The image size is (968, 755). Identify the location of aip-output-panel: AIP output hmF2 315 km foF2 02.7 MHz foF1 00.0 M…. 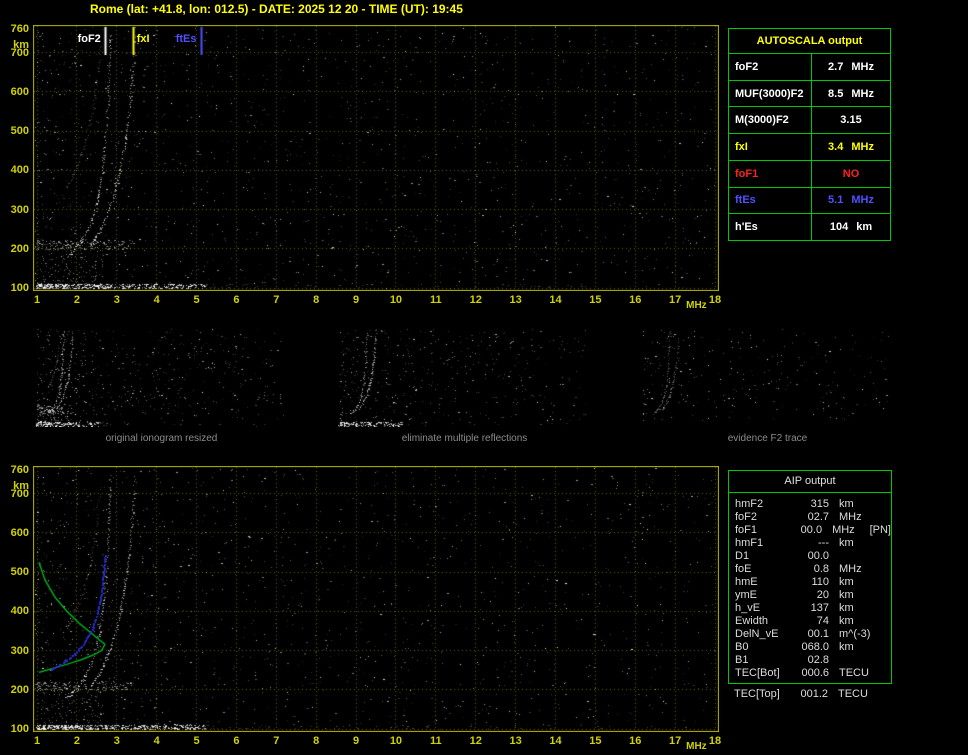
(810, 577).